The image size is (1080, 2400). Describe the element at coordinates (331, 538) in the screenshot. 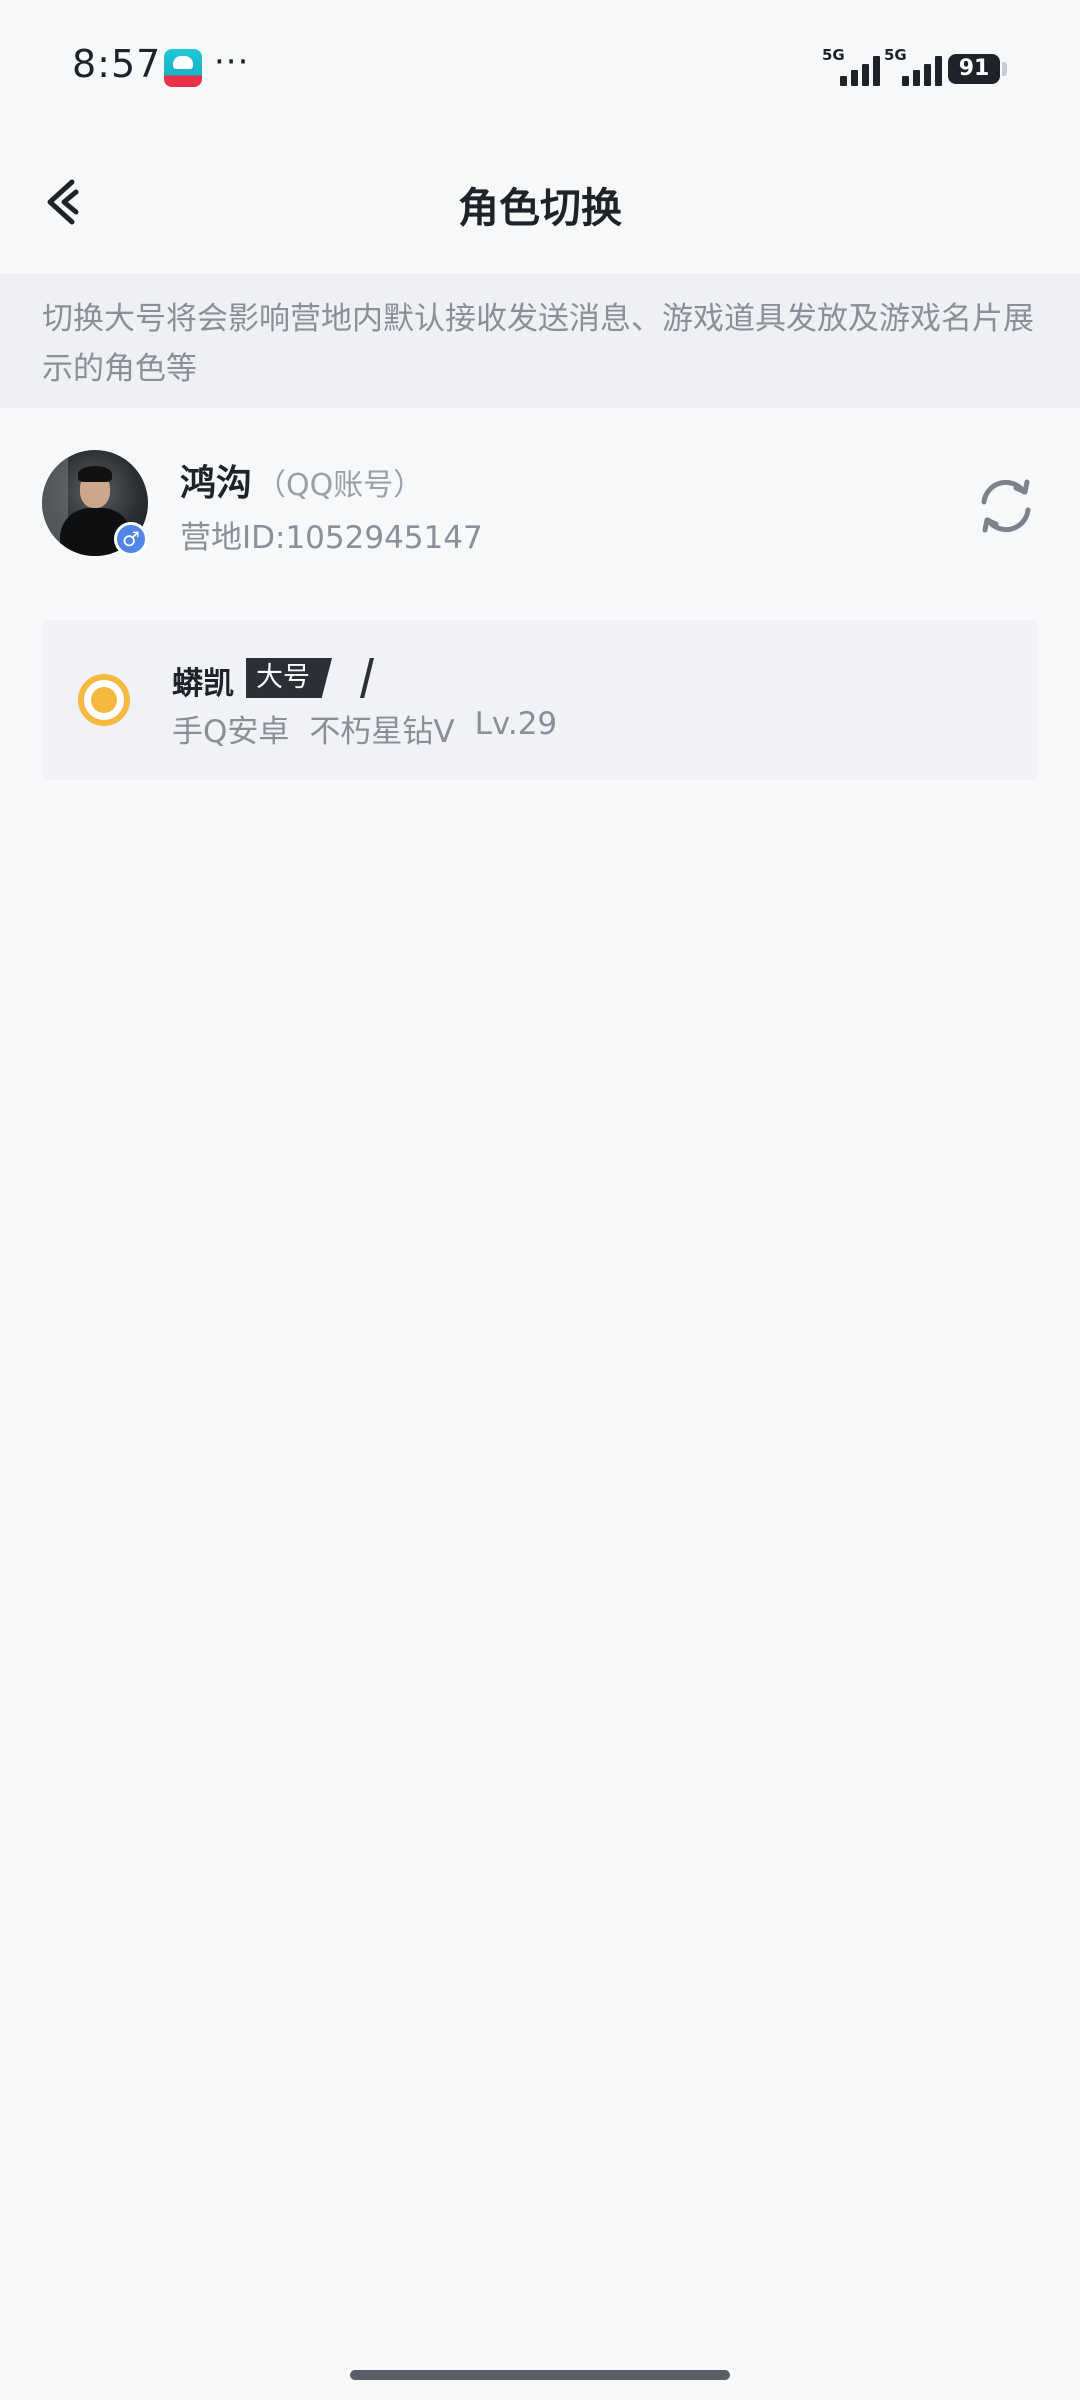

I see `camp-id: 营地ID:1052945147` at that location.